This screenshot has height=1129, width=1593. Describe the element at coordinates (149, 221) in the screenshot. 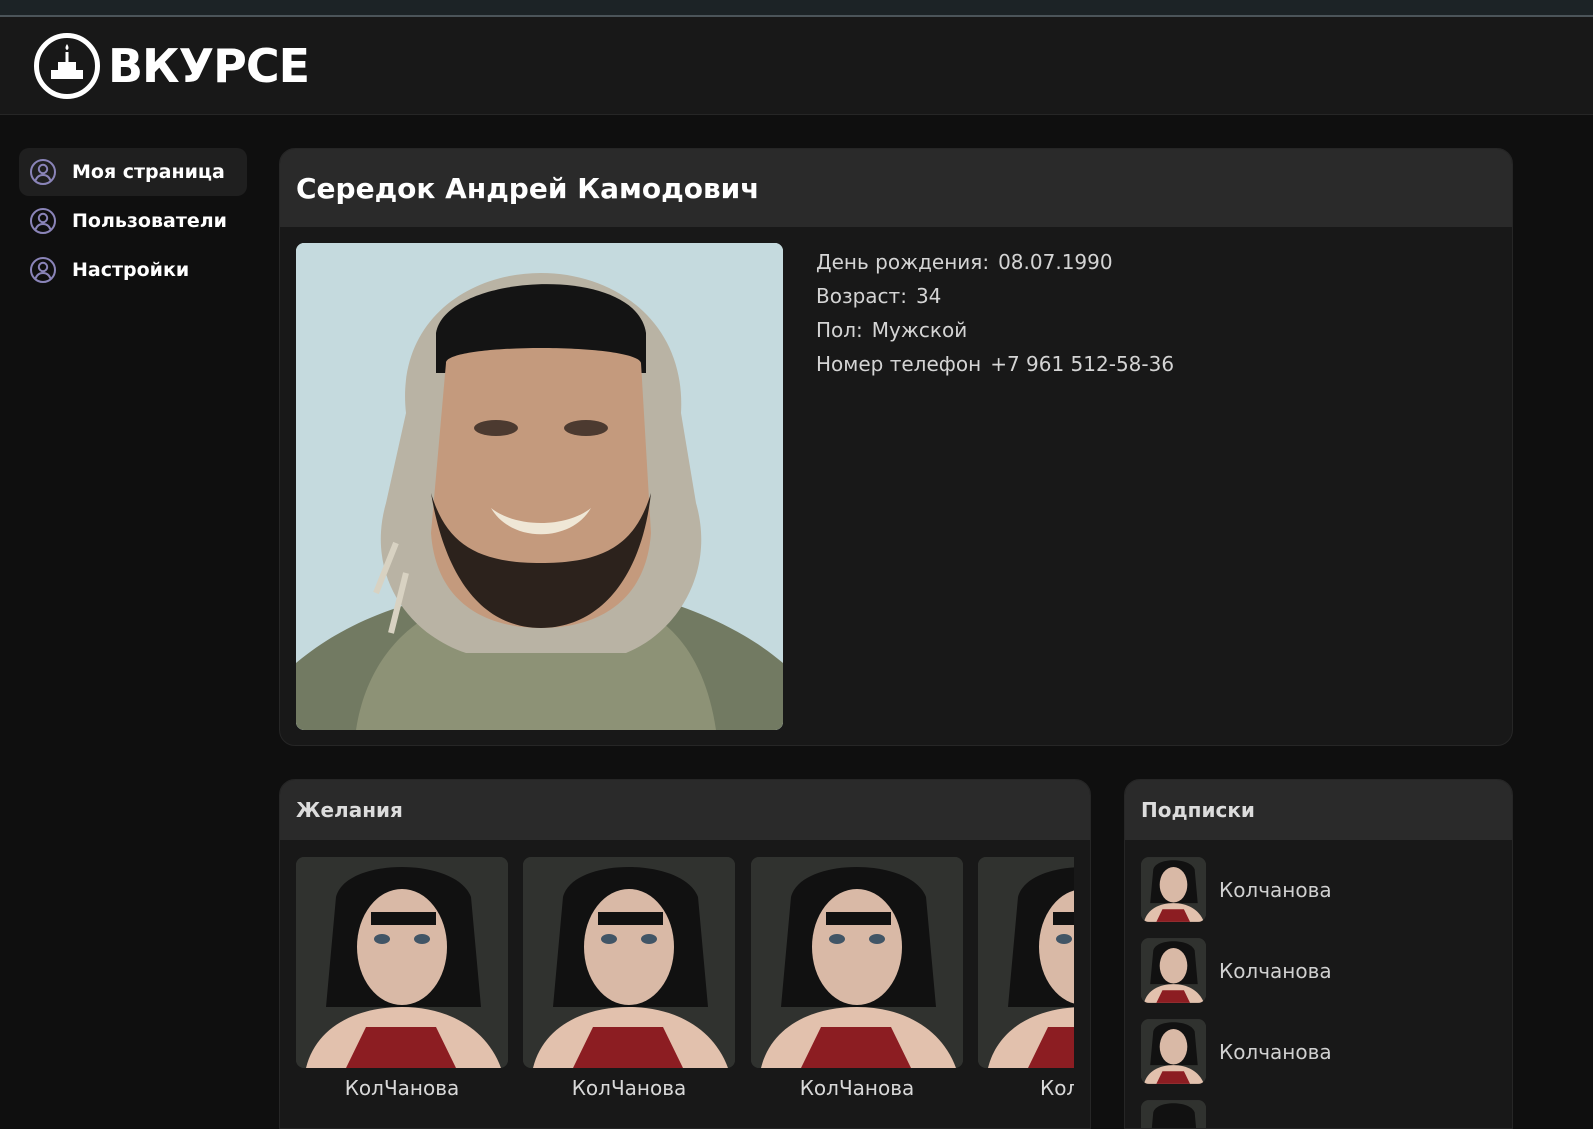

I see `sidebar-item-label: Пользователи` at that location.